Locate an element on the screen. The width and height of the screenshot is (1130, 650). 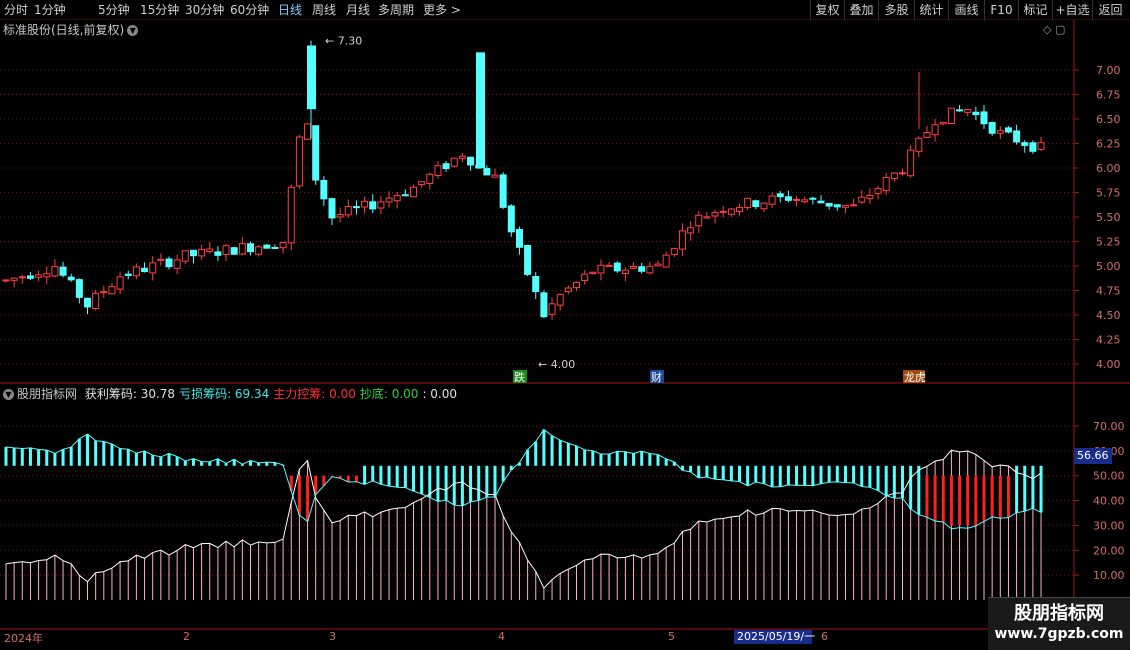
y-tick-label: 4.00 is located at coordinates (1108, 364).